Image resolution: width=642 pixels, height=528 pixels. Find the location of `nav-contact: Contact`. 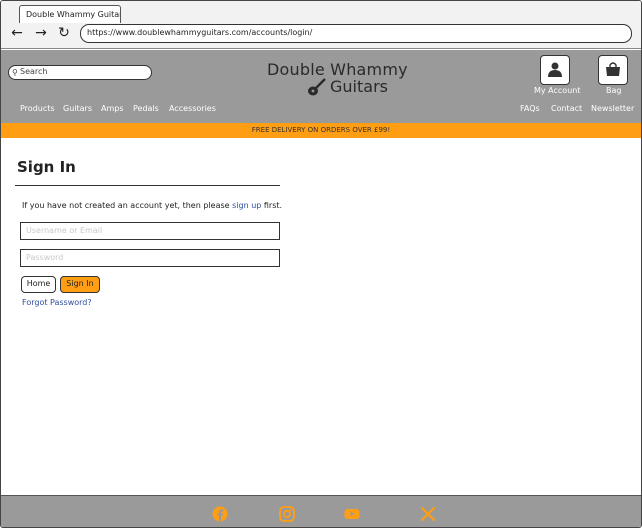

nav-contact: Contact is located at coordinates (566, 108).